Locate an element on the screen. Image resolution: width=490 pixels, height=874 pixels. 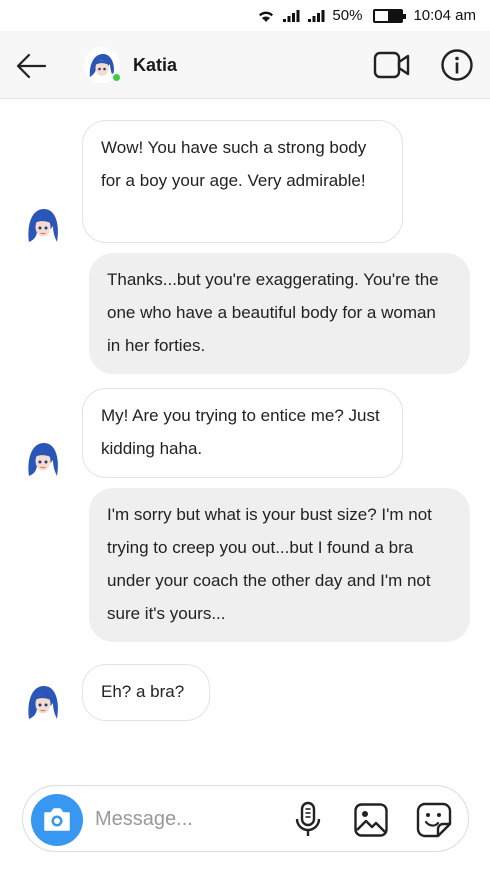
message-input is located at coordinates (190, 819).